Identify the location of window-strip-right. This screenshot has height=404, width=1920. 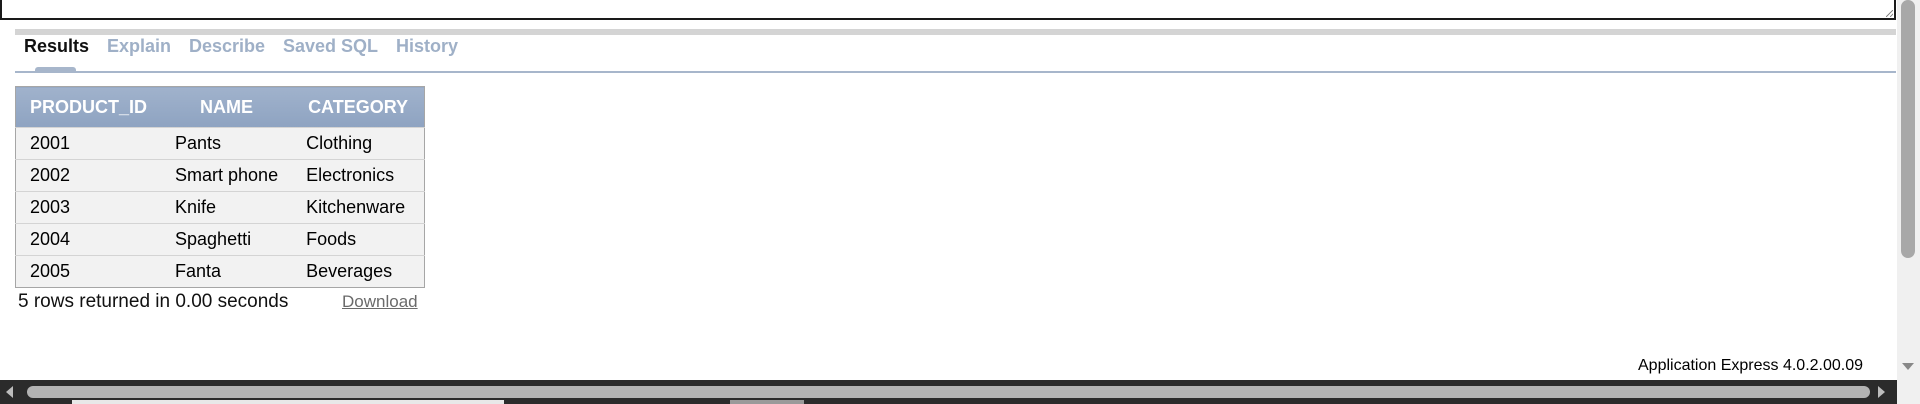
(767, 402).